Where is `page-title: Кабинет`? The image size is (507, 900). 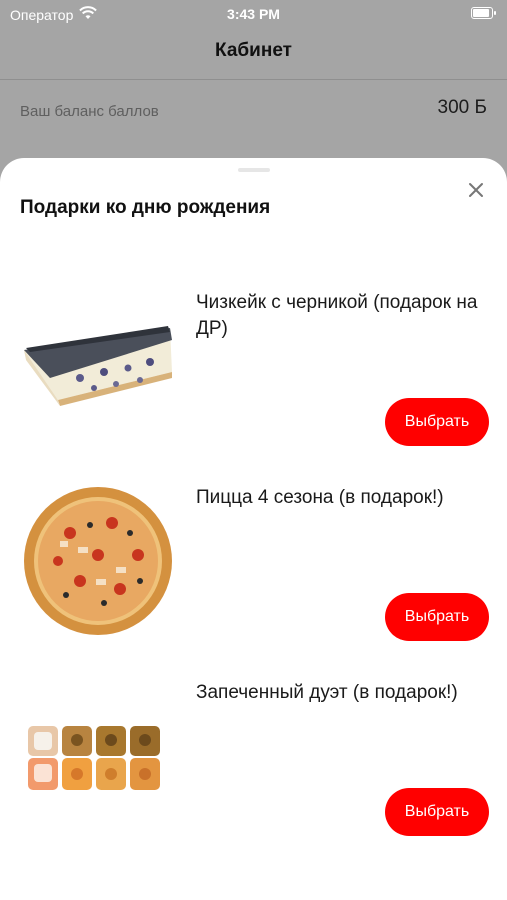
page-title: Кабинет is located at coordinates (253, 50).